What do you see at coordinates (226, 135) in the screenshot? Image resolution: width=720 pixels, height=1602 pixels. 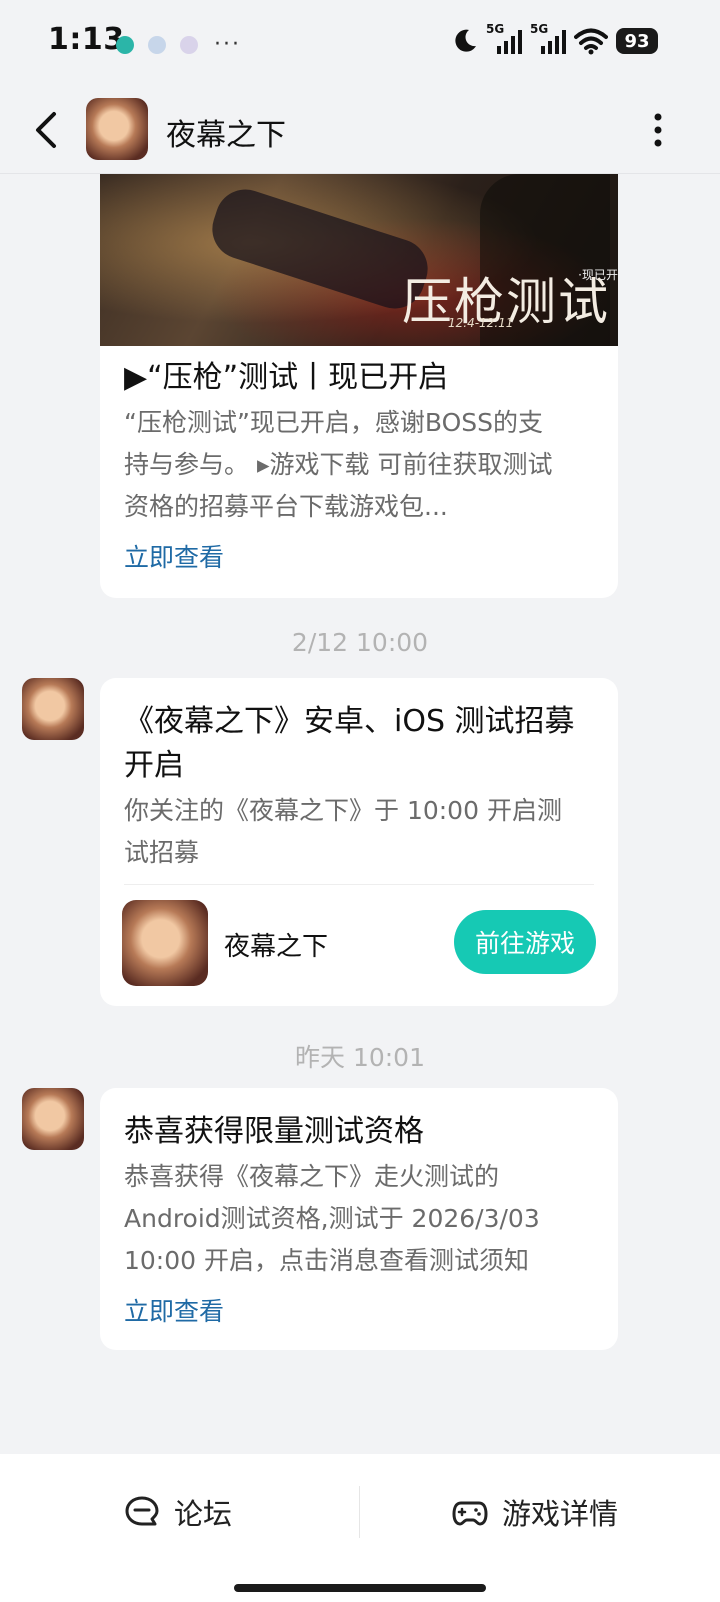 I see `page-title: 夜幕之下` at bounding box center [226, 135].